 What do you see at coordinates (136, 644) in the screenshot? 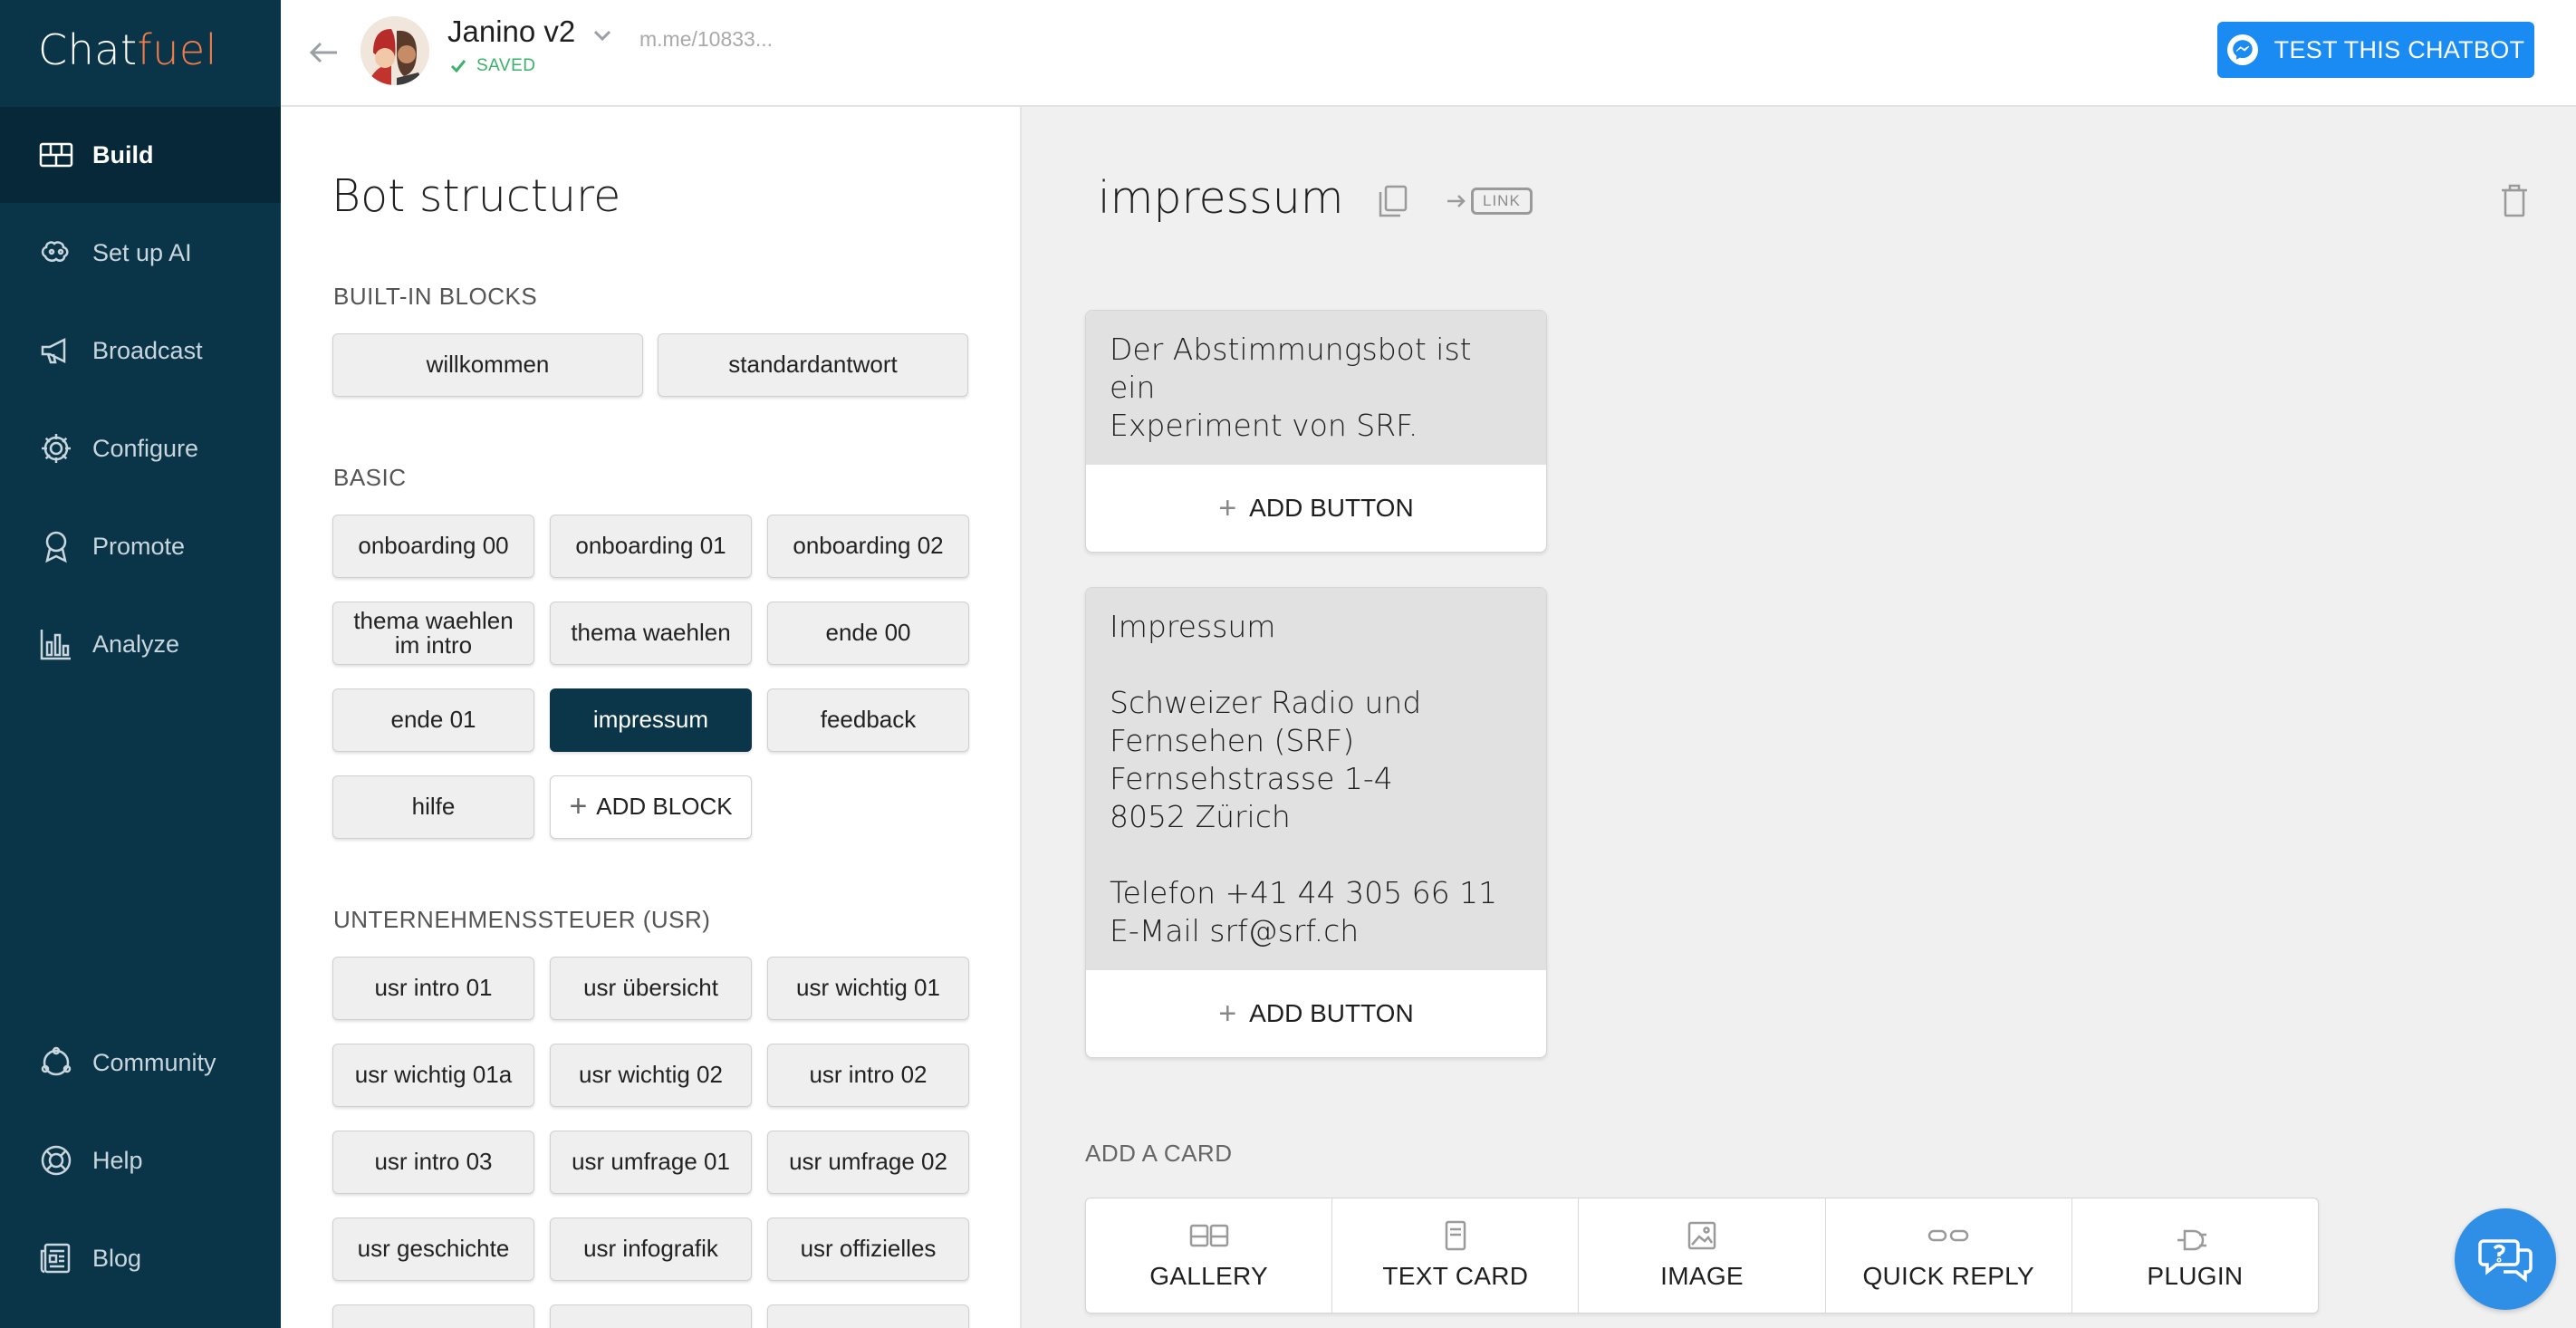
I see `nav-analyze-label: Analyze` at bounding box center [136, 644].